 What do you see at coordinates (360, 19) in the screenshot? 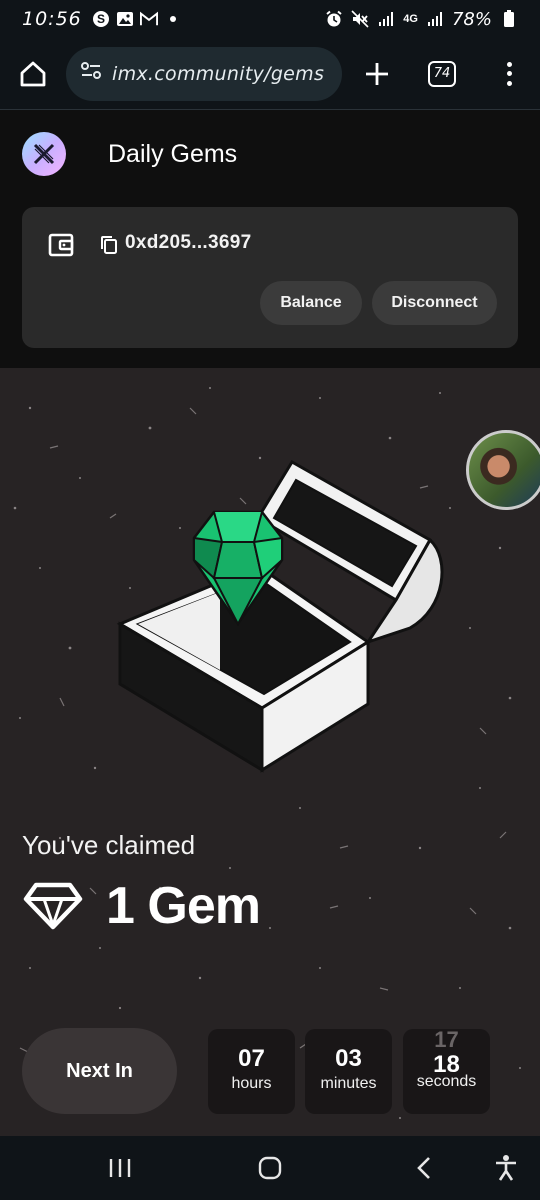
I see `mute-icon` at bounding box center [360, 19].